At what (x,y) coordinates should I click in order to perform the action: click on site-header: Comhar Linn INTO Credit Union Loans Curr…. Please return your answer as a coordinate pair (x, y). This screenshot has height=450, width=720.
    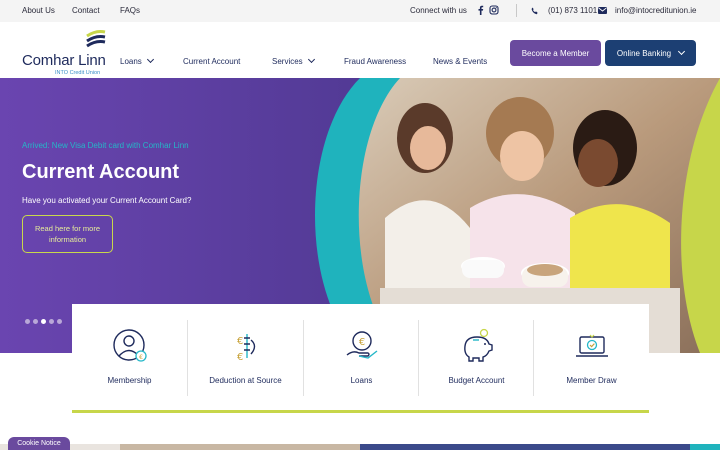
    Looking at the image, I should click on (360, 50).